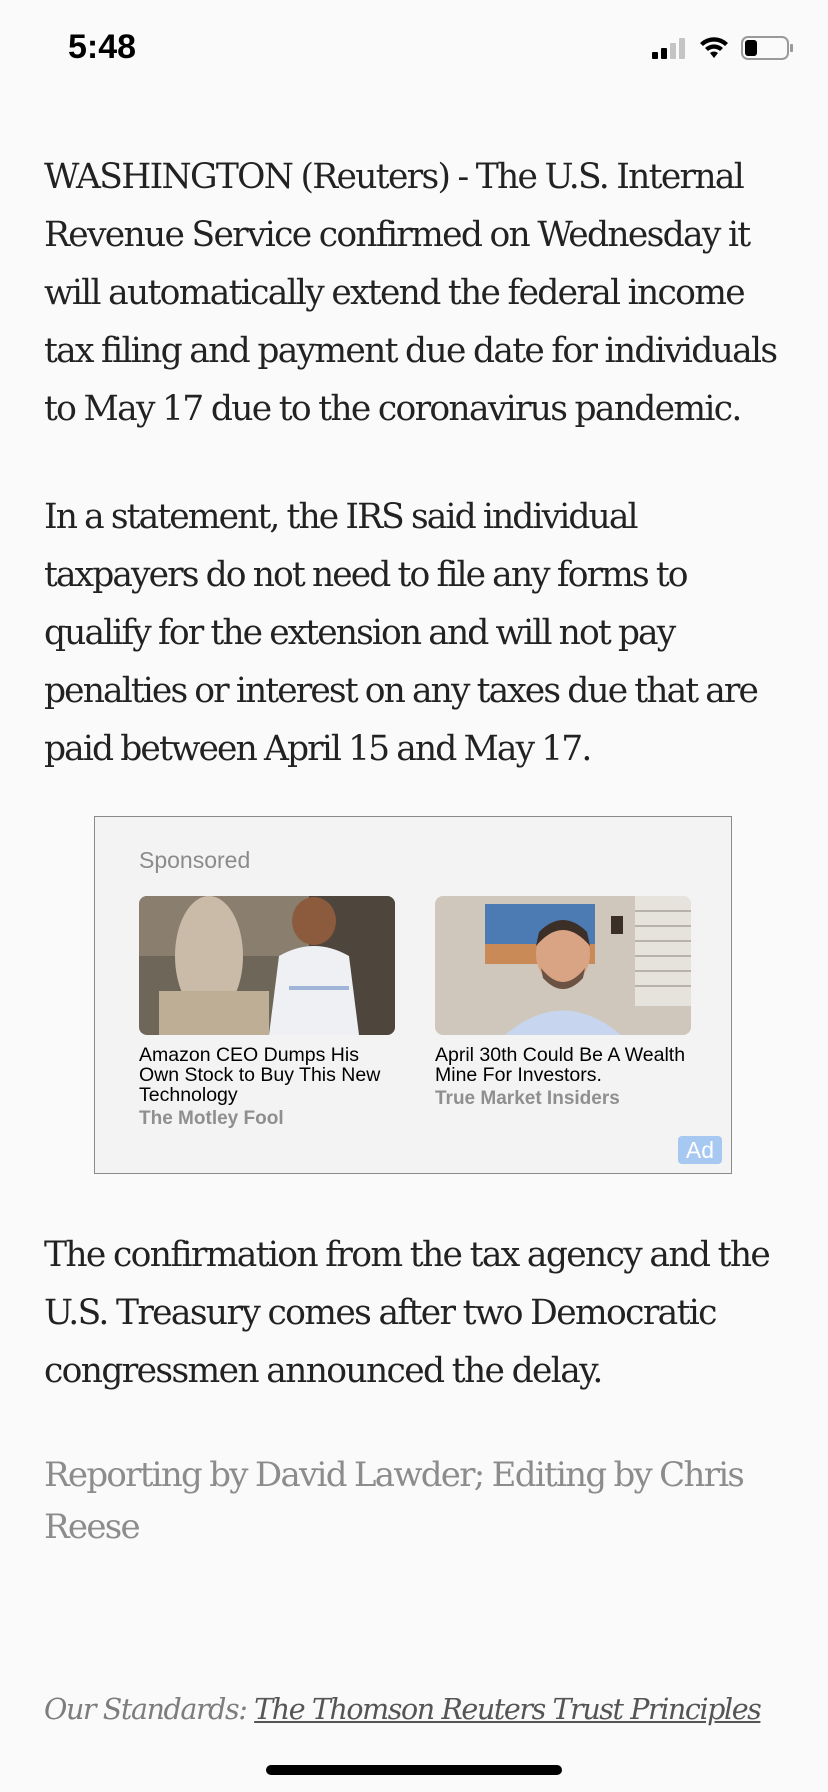 The image size is (828, 1792). Describe the element at coordinates (563, 965) in the screenshot. I see `ad-image-man-portrait` at that location.